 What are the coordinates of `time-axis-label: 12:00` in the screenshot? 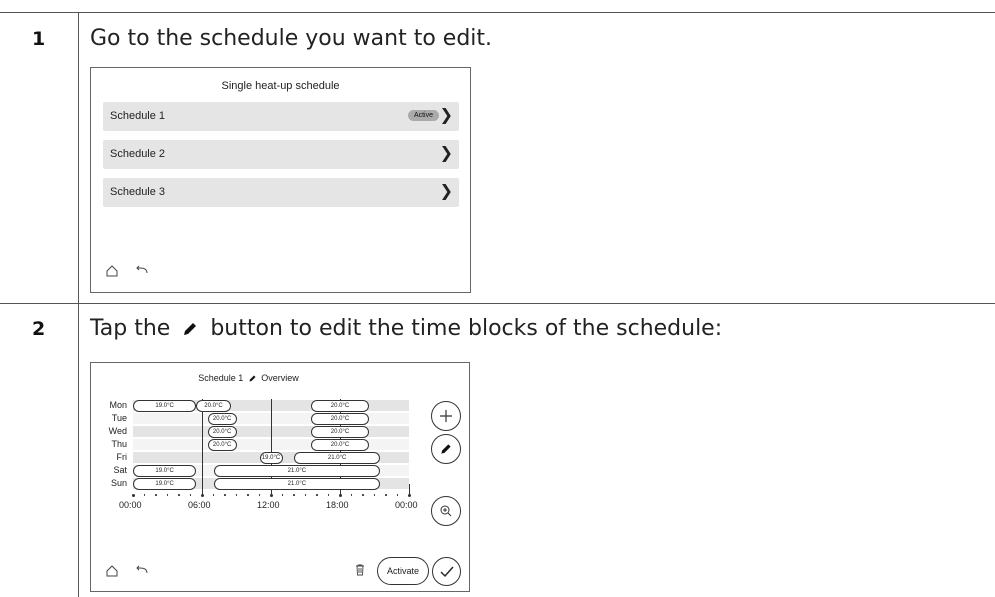 It's located at (268, 505).